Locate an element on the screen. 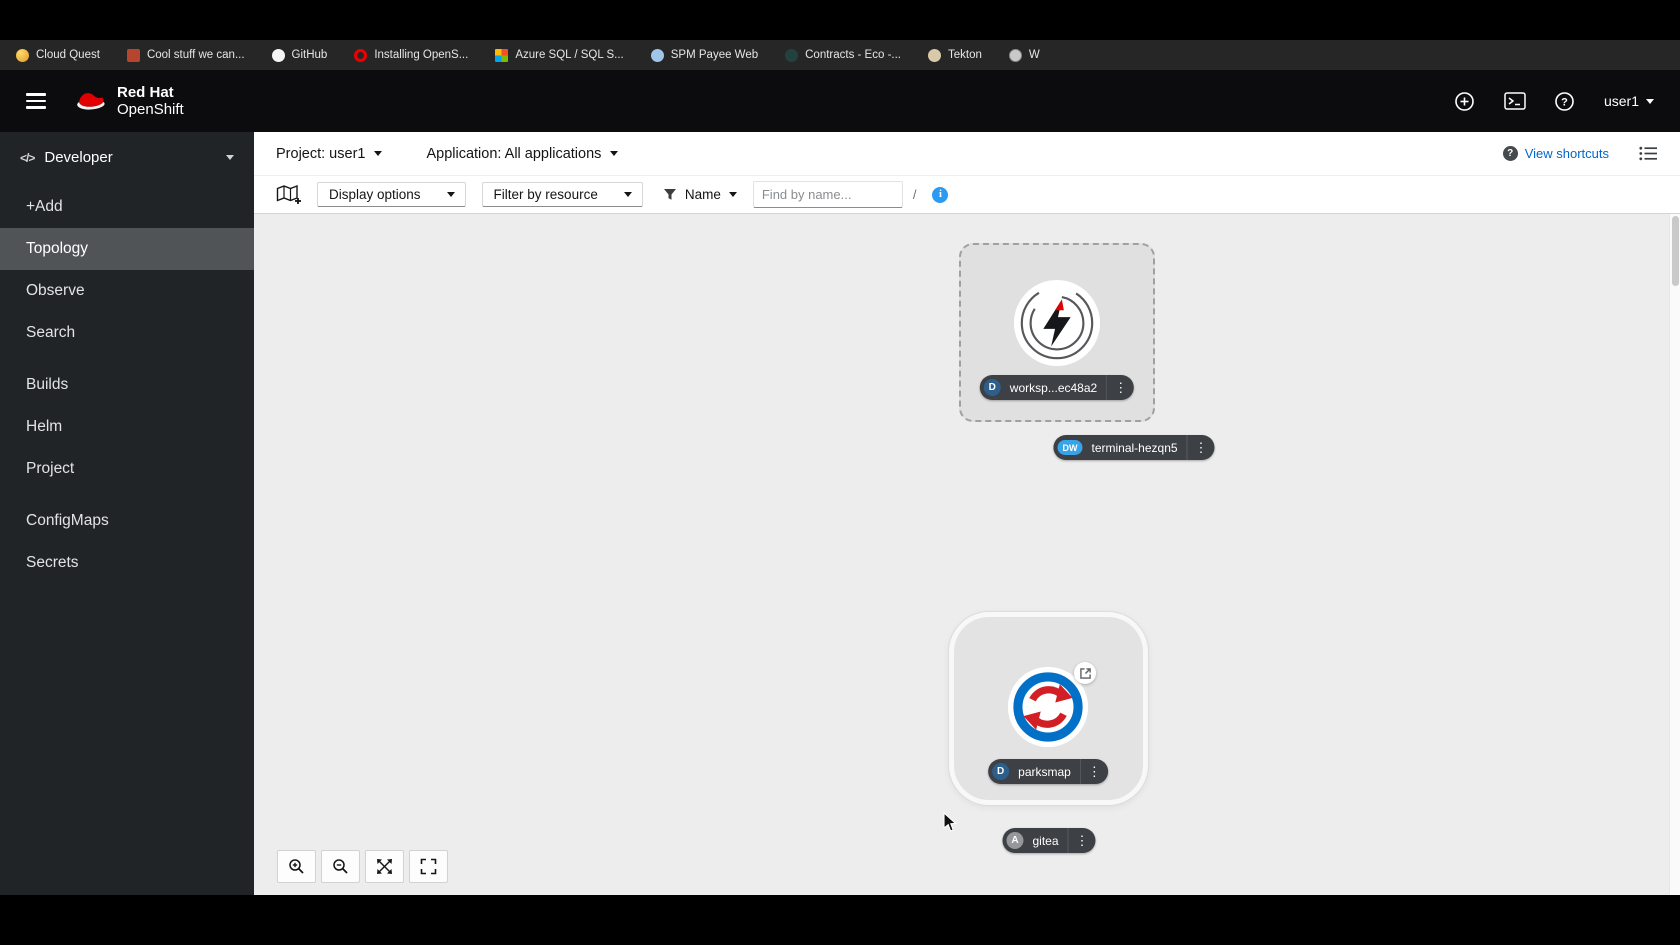 Image resolution: width=1680 pixels, height=945 pixels. perspective-label: Developer is located at coordinates (78, 157).